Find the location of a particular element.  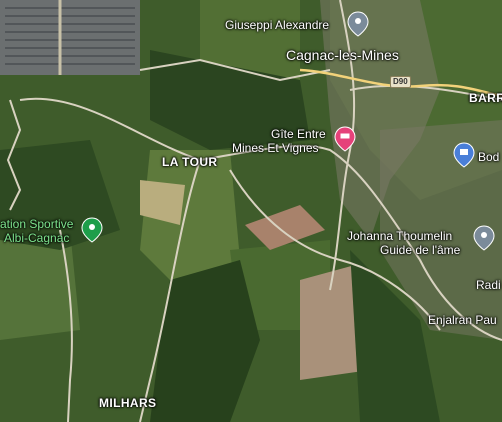

poi-label-gite-line1: Gîte Entre is located at coordinates (298, 134).